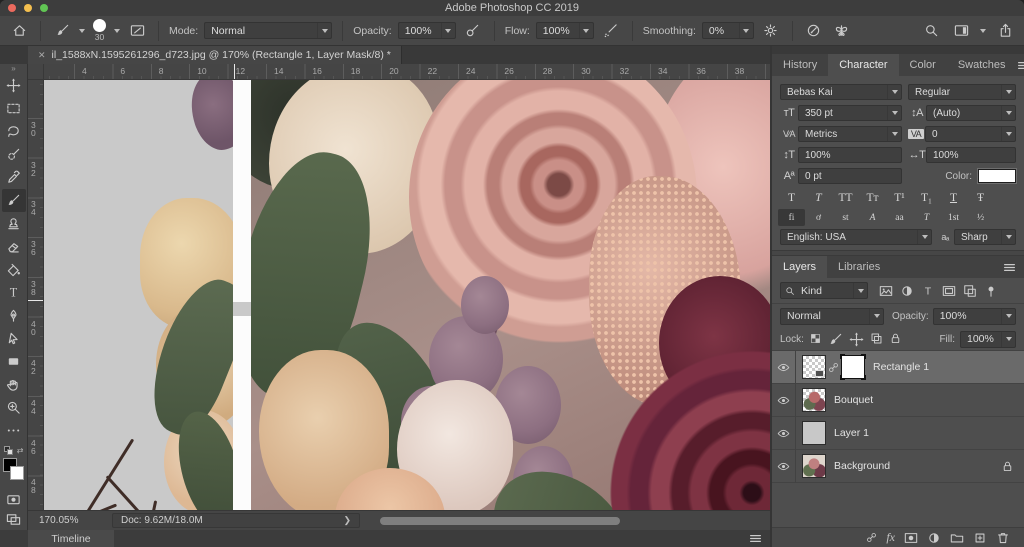 This screenshot has width=1024, height=547. What do you see at coordinates (791, 197) in the screenshot?
I see `faux-bold-button: T` at bounding box center [791, 197].